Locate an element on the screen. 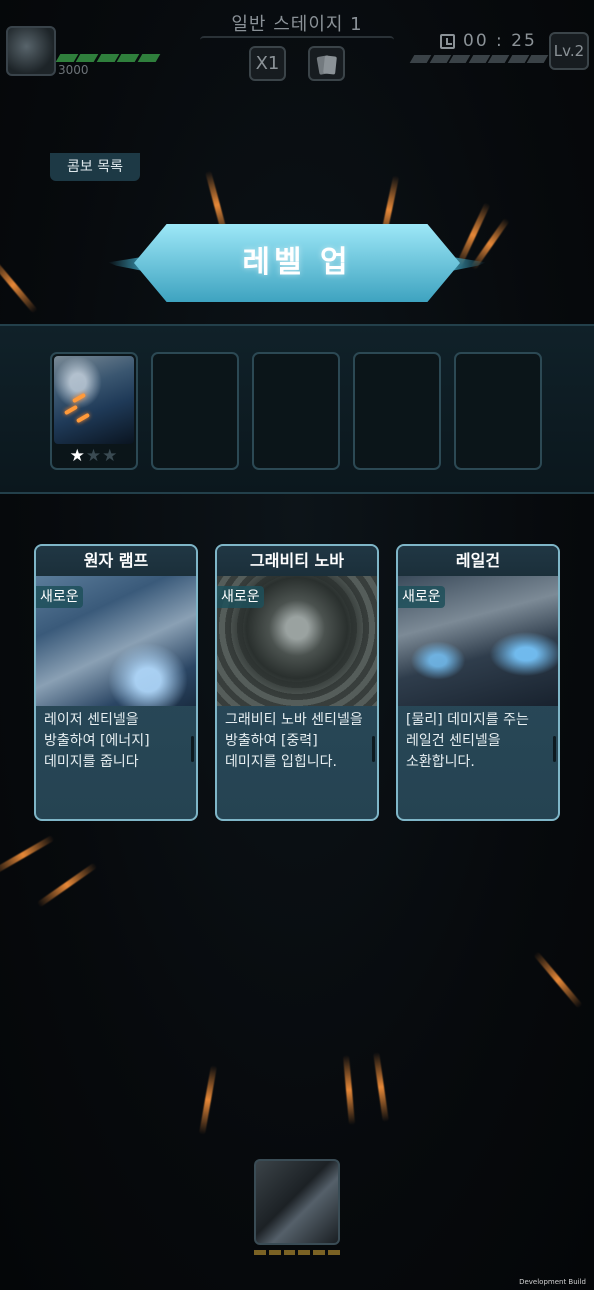 Image resolution: width=594 pixels, height=1290 pixels. hp-value: 3000 is located at coordinates (73, 70).